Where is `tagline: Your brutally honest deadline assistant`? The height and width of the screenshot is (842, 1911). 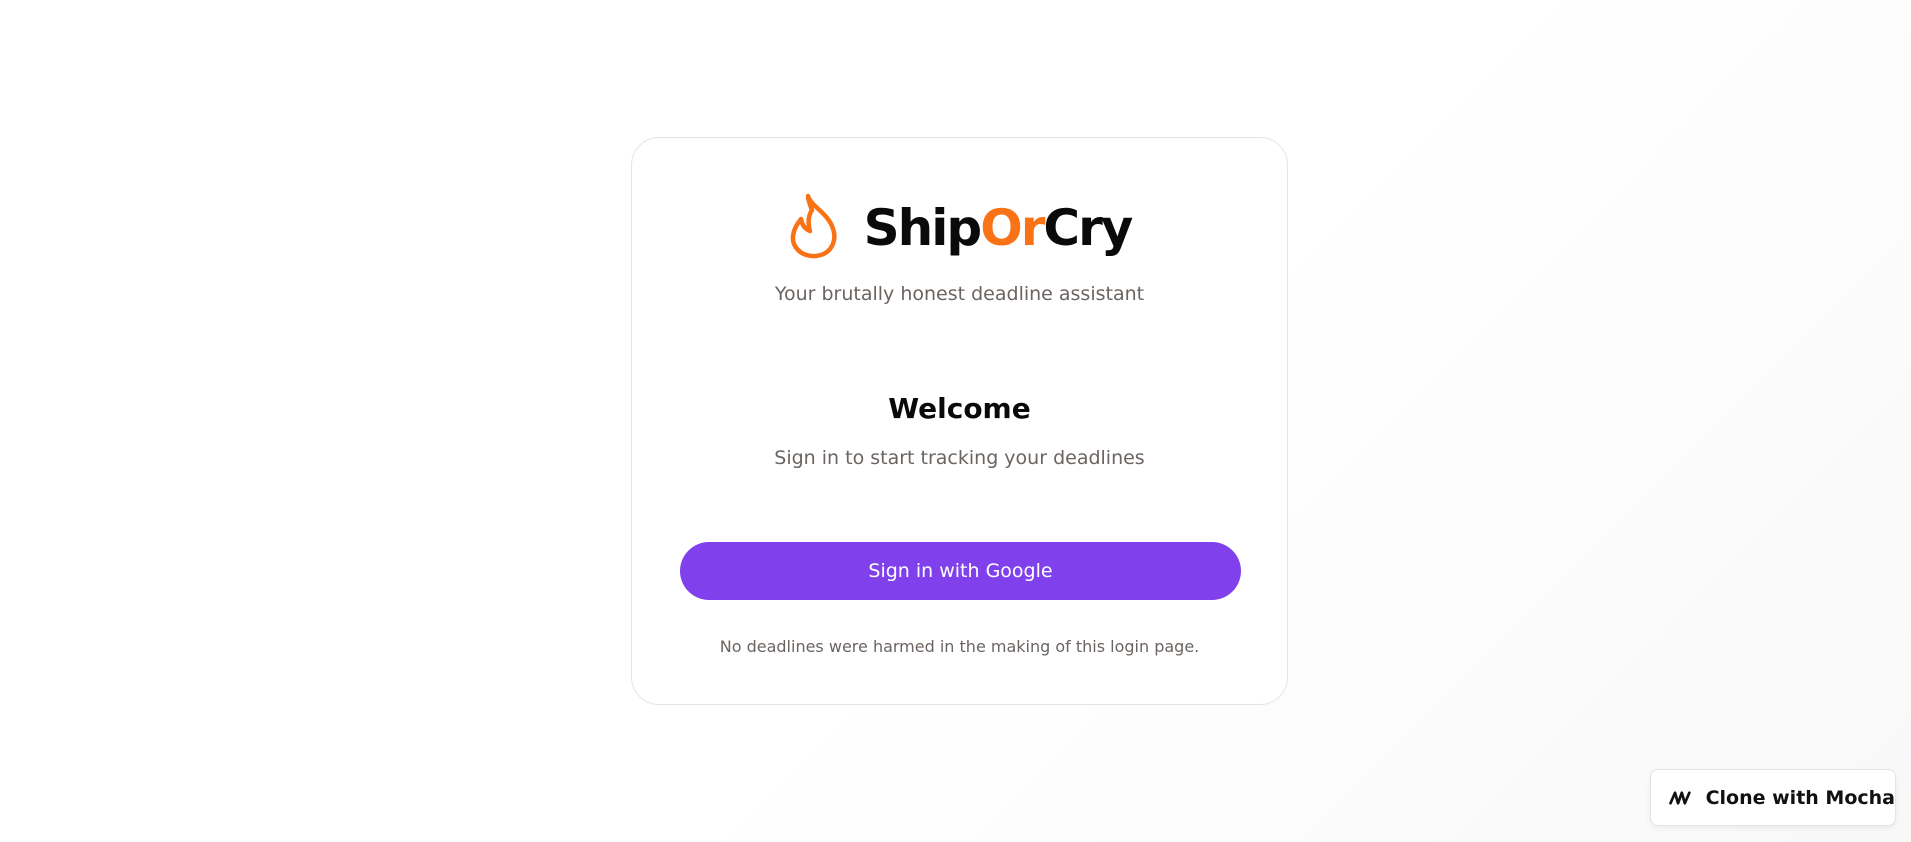 tagline: Your brutally honest deadline assistant is located at coordinates (959, 294).